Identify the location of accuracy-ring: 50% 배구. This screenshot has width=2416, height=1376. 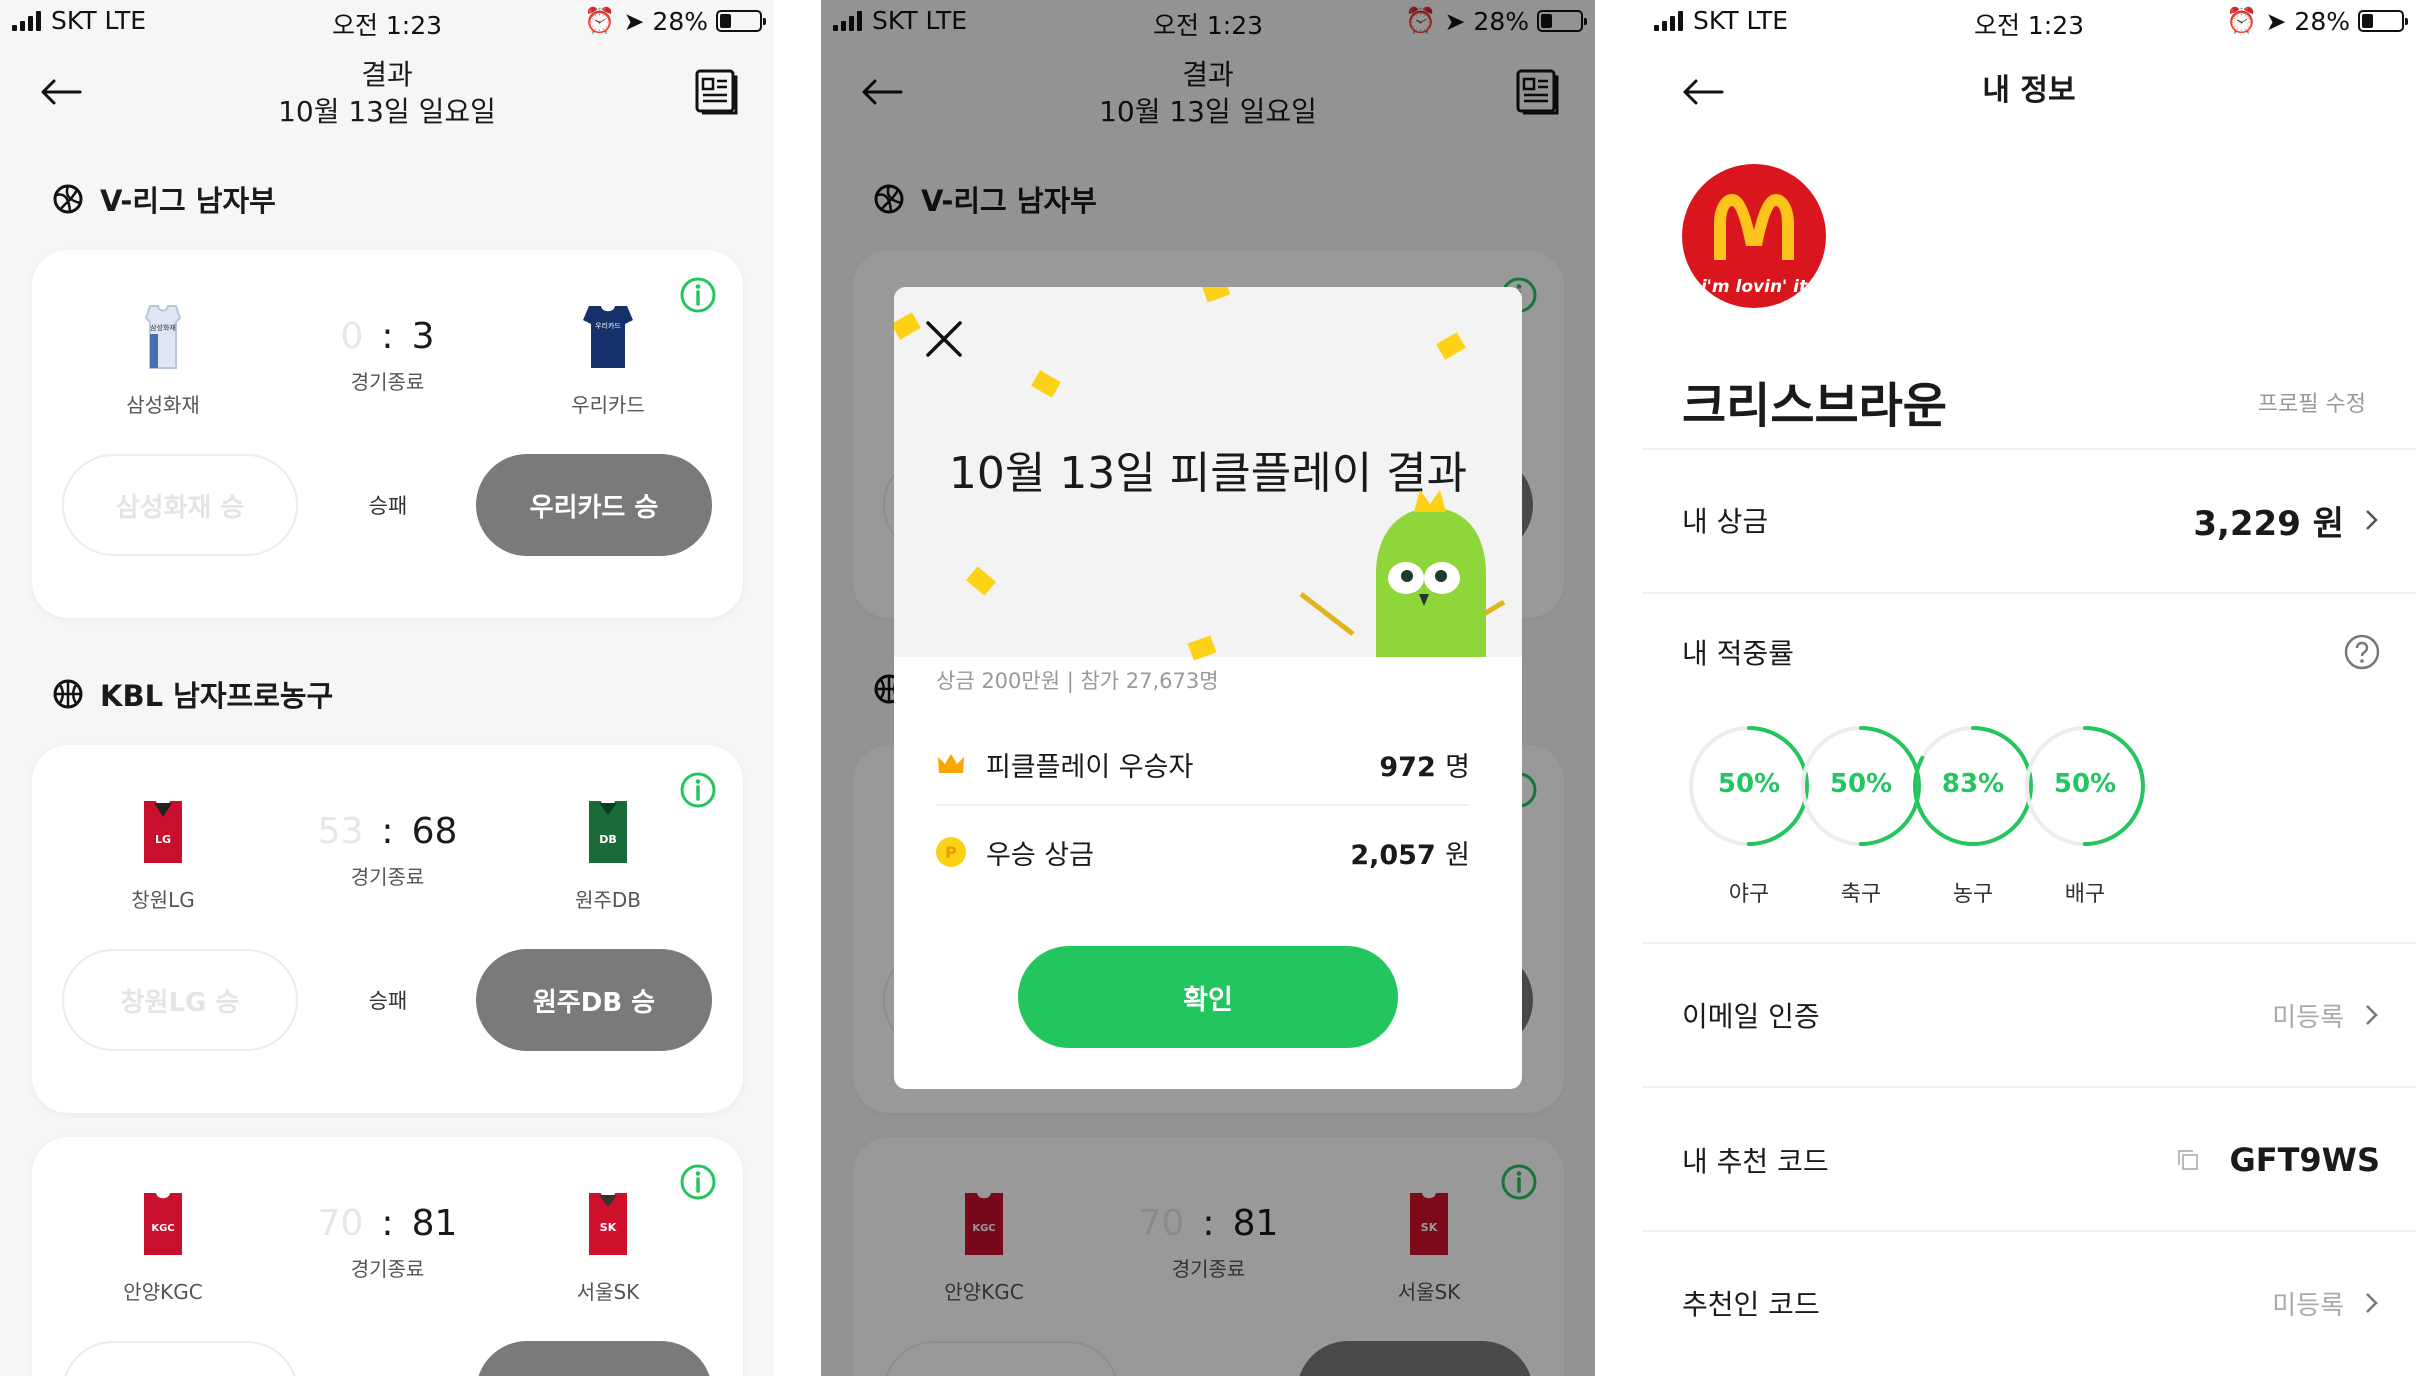
(2085, 816).